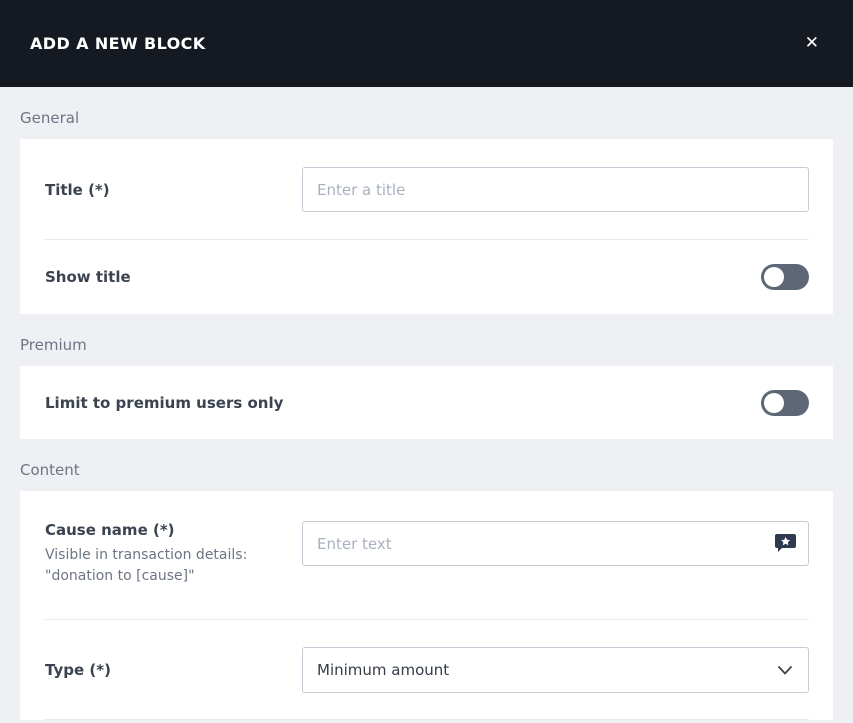 The height and width of the screenshot is (723, 853). I want to click on cause-caption-line1: Visible in transaction details:, so click(146, 555).